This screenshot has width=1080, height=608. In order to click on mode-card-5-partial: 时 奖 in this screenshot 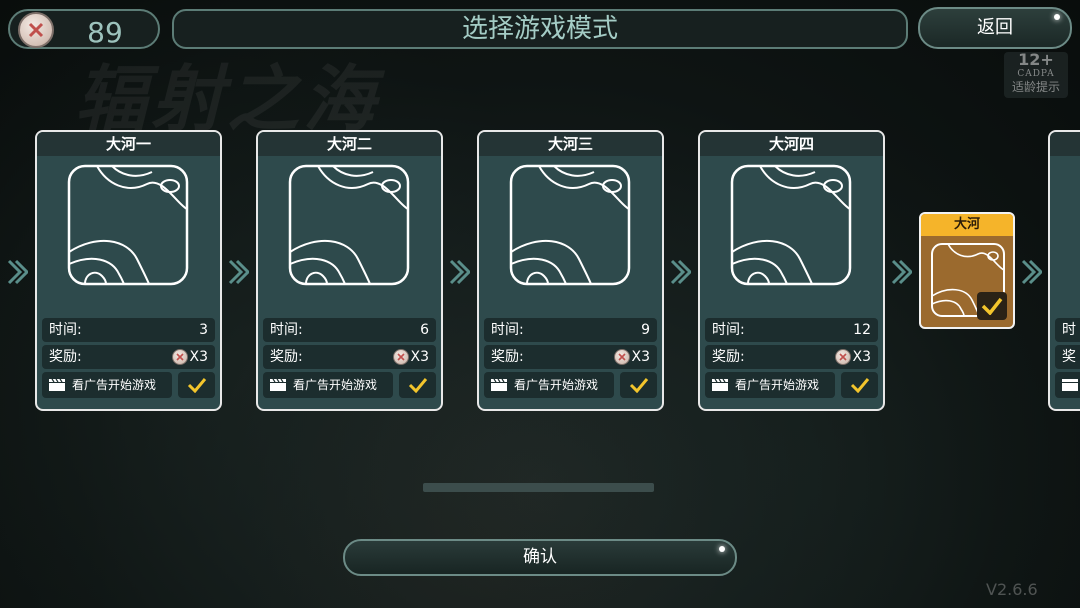, I will do `click(1064, 270)`.